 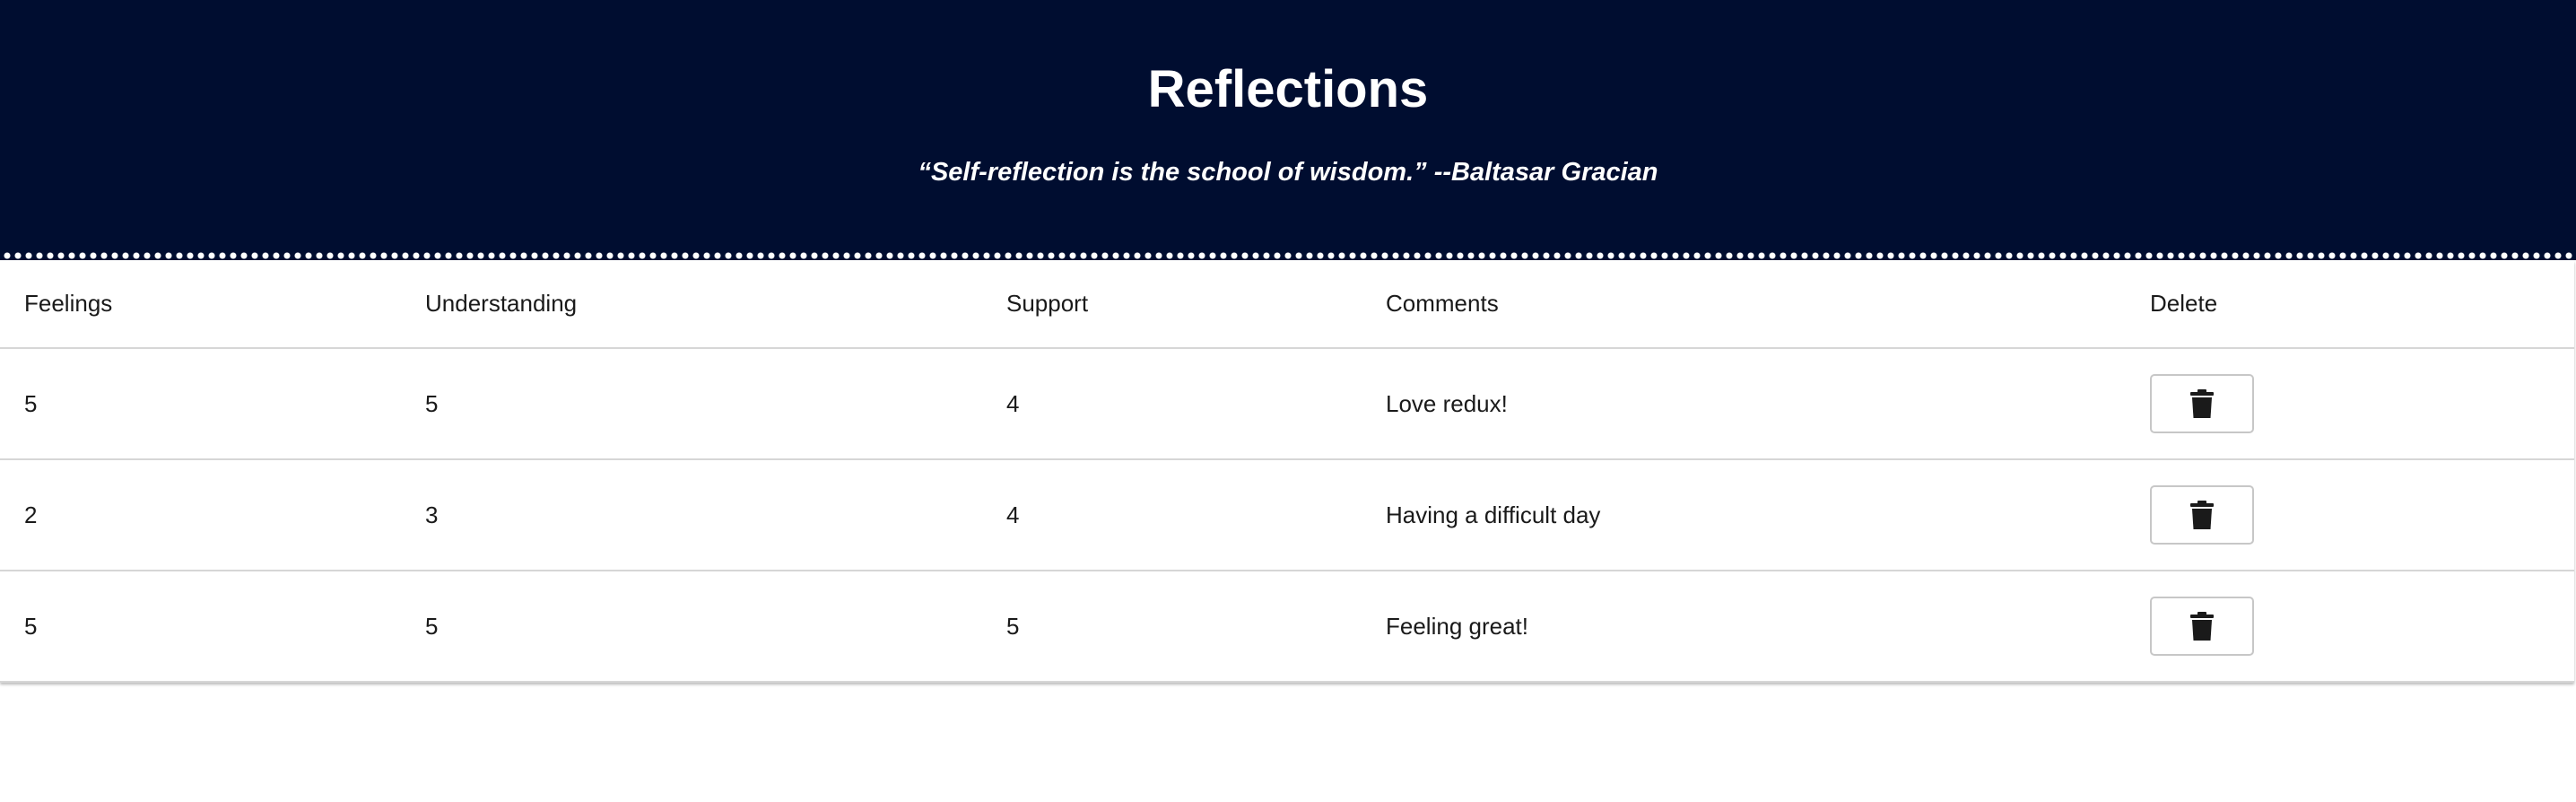 What do you see at coordinates (1172, 627) in the screenshot?
I see `cell-support: 5` at bounding box center [1172, 627].